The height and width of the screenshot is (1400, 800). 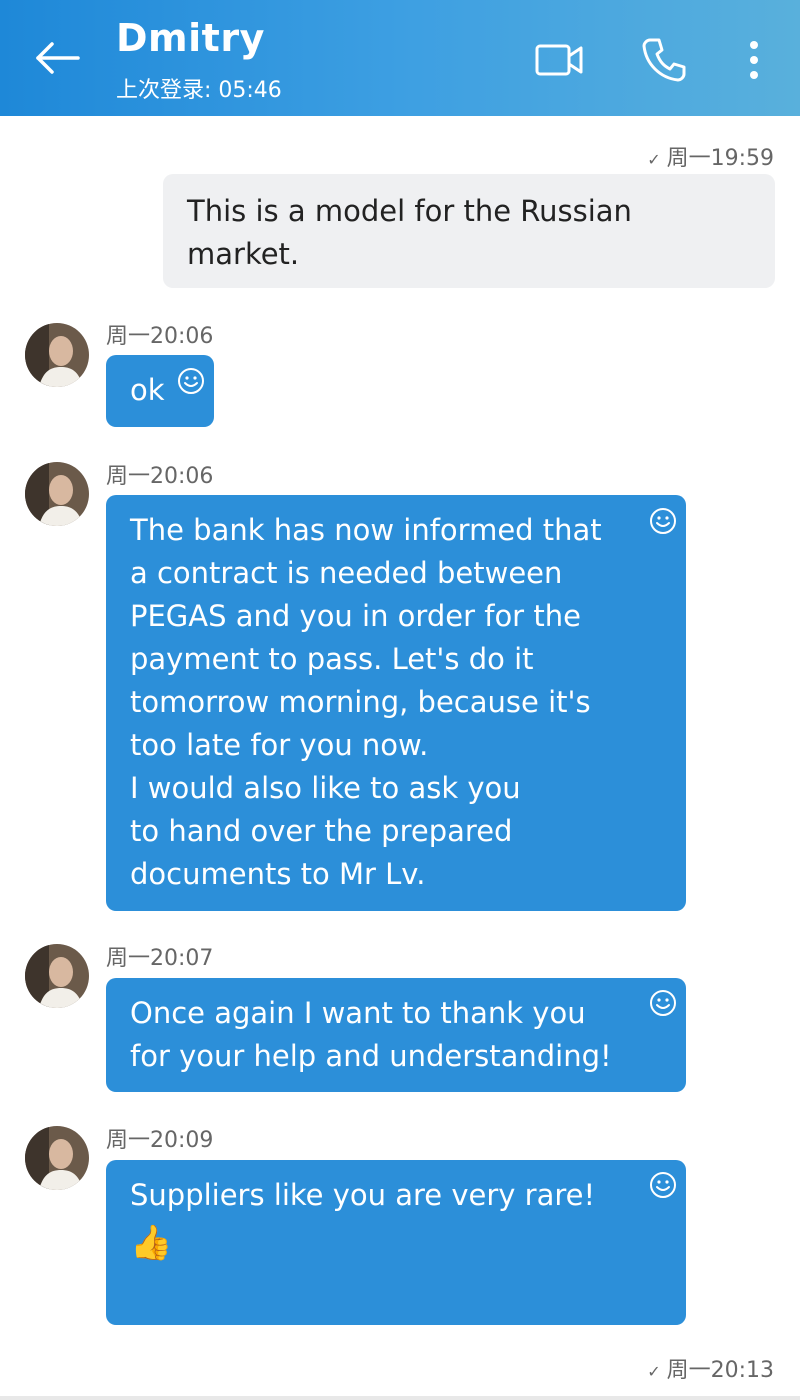 I want to click on contact-name: Dmitry, so click(x=190, y=38).